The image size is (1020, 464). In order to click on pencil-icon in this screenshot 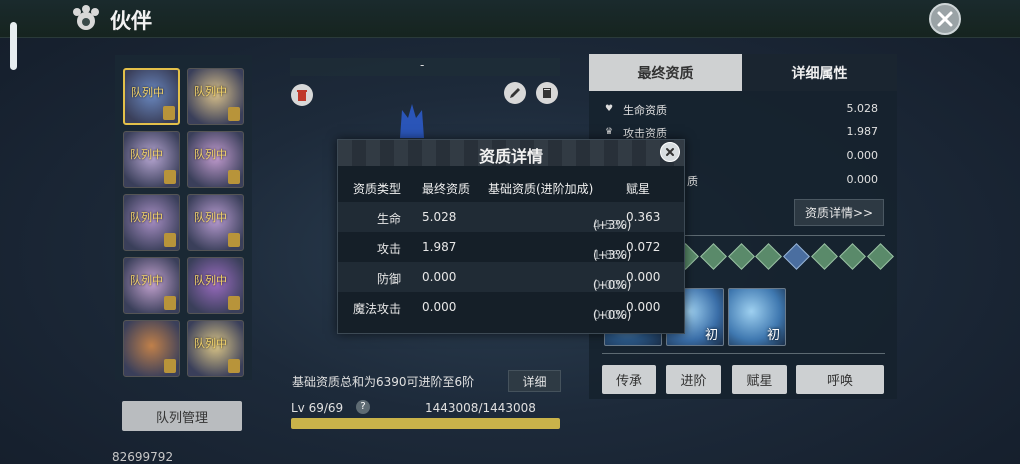, I will do `click(515, 93)`.